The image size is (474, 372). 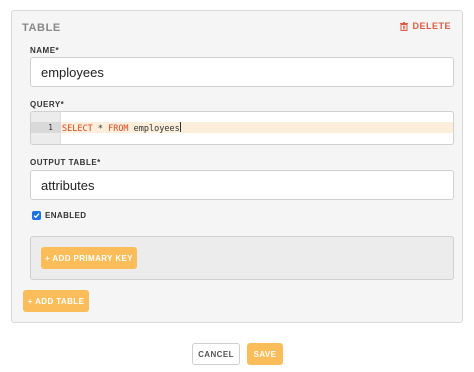 I want to click on enabled-row: ENABLED, so click(x=59, y=215).